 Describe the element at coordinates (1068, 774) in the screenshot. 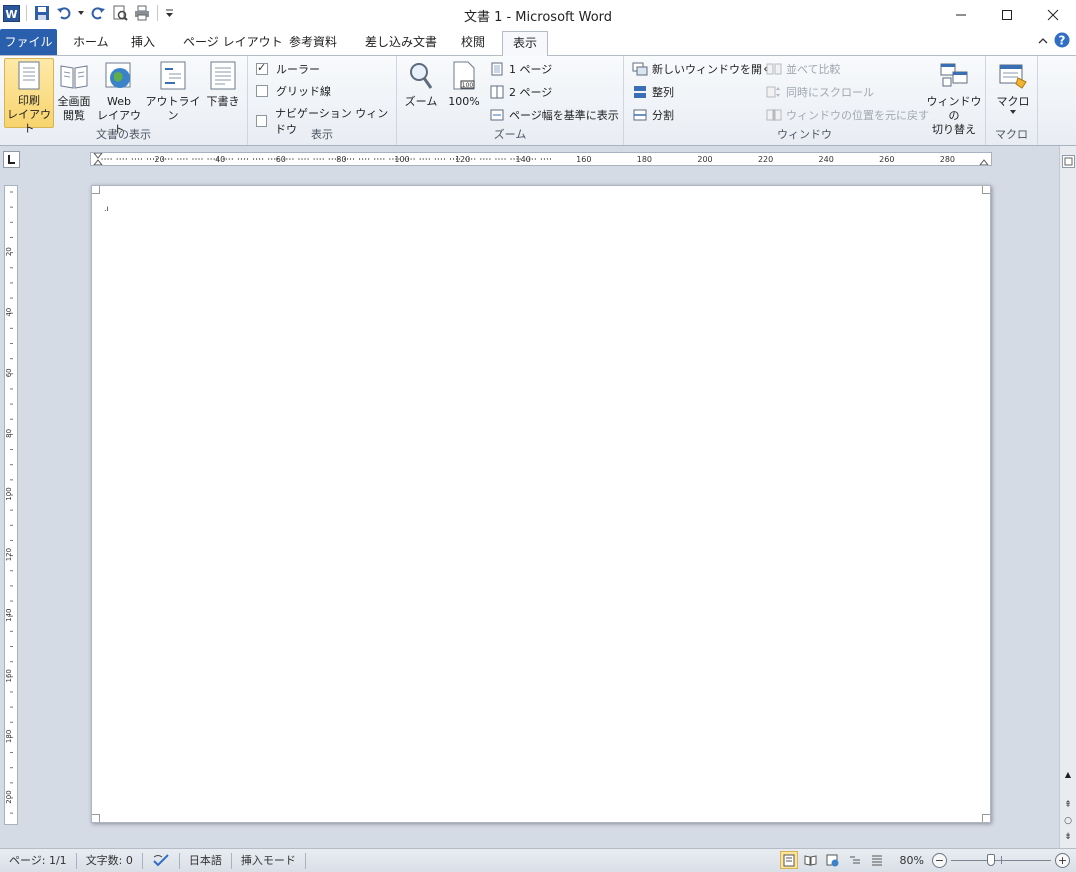

I see `scroll-up-arrow: ▲` at that location.